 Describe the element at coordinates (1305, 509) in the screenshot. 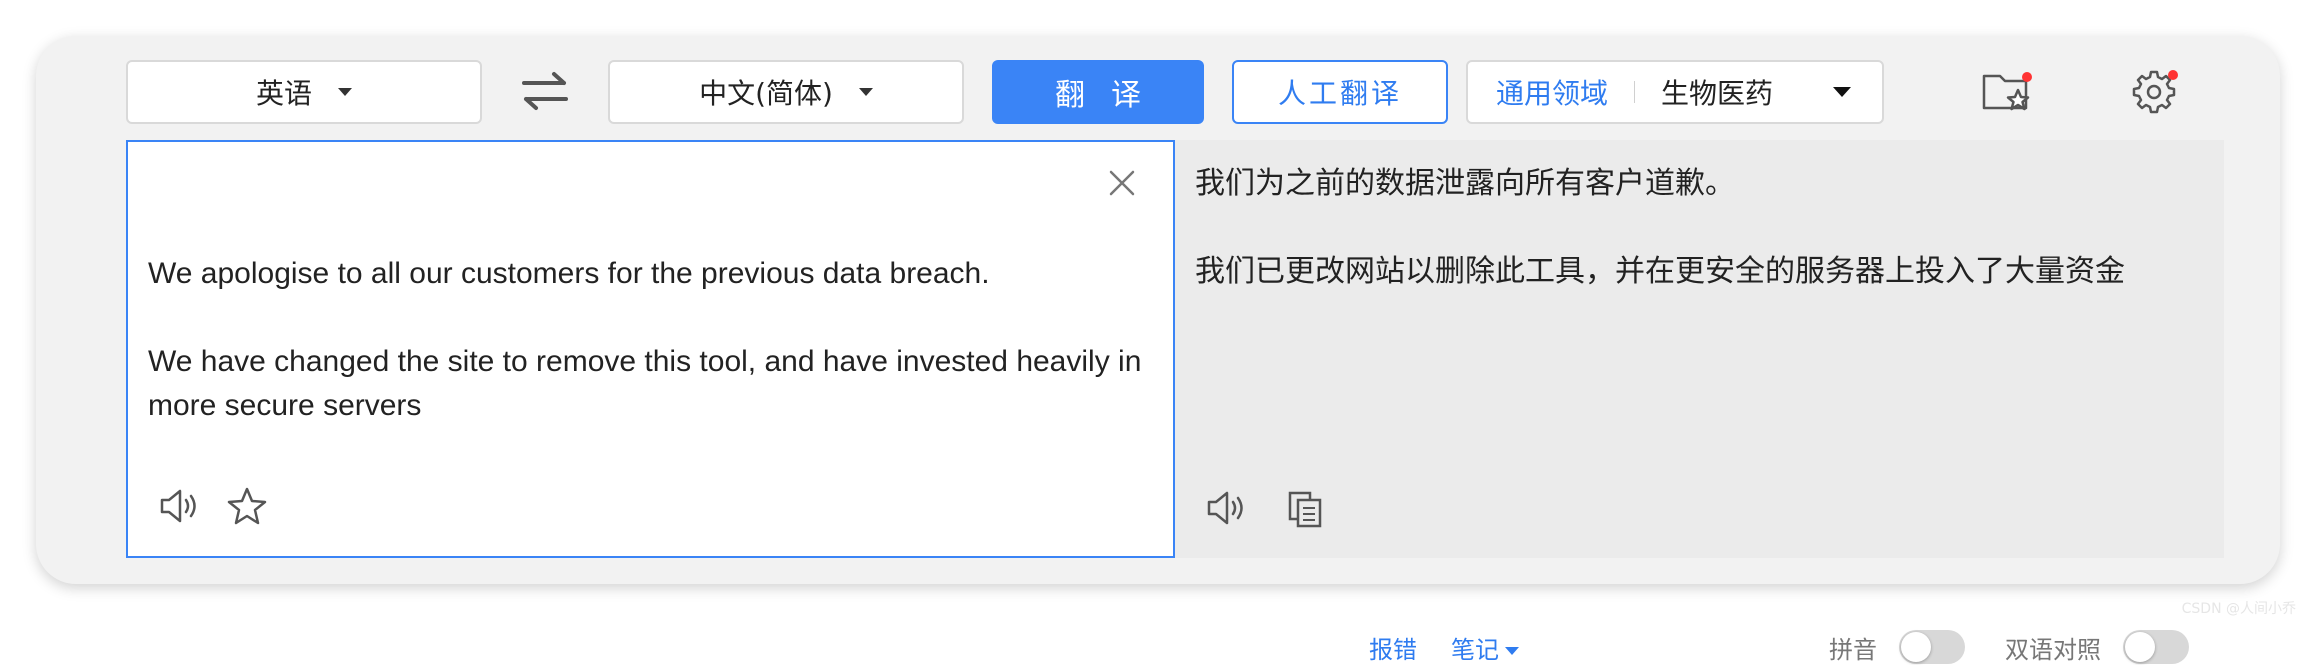

I see `copy-icon` at that location.